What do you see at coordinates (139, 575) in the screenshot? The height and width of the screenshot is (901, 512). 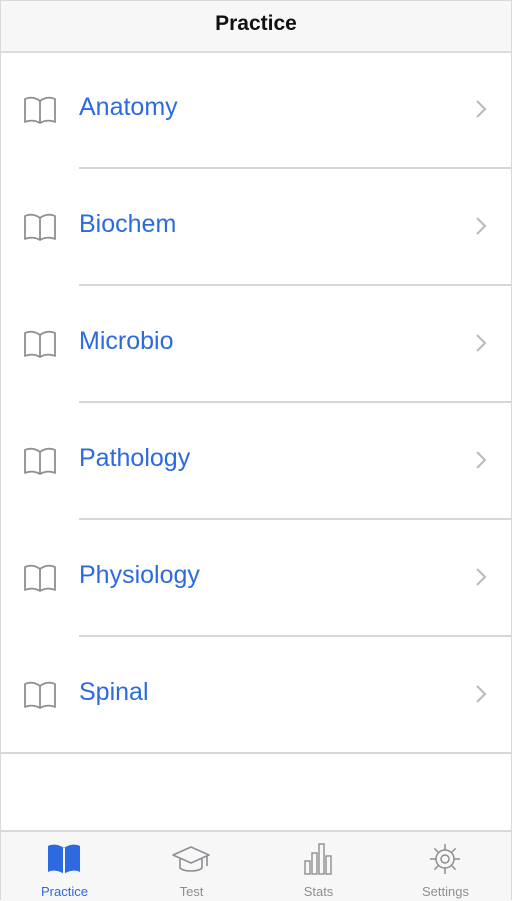 I see `list-item-label: Physiology` at bounding box center [139, 575].